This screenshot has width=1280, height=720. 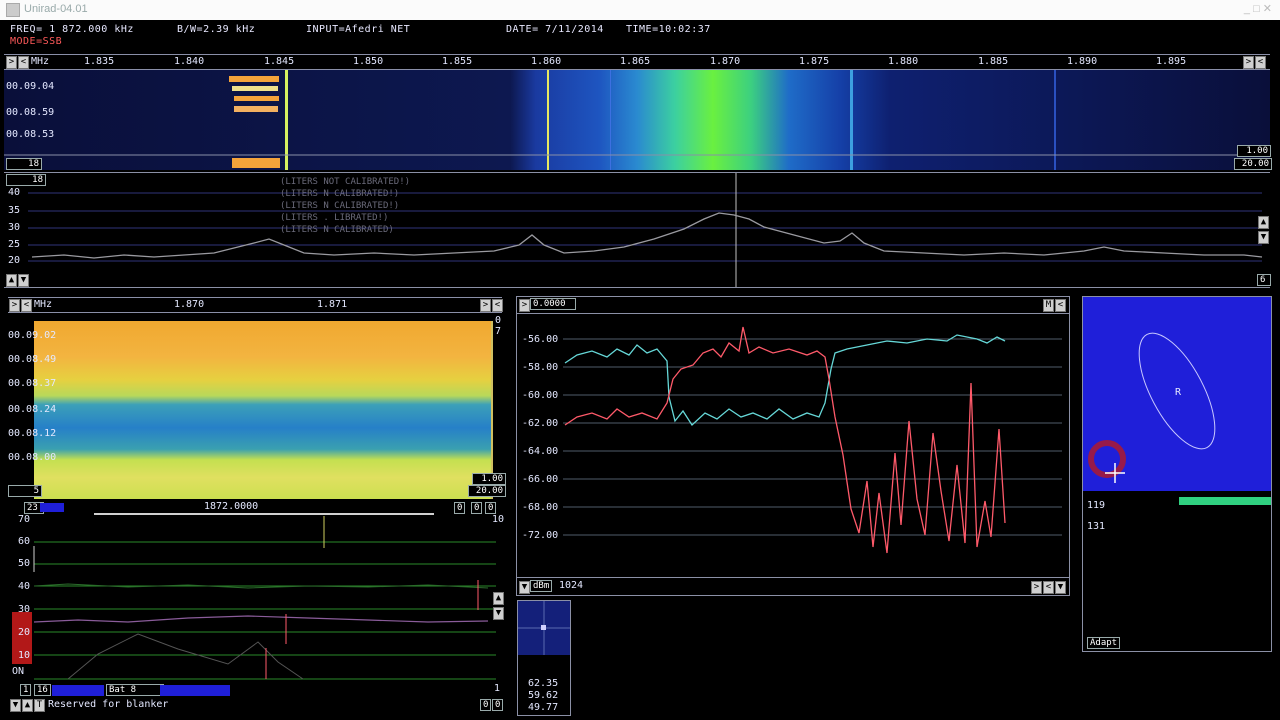 What do you see at coordinates (24, 609) in the screenshot?
I see `narrow-y-label: 30` at bounding box center [24, 609].